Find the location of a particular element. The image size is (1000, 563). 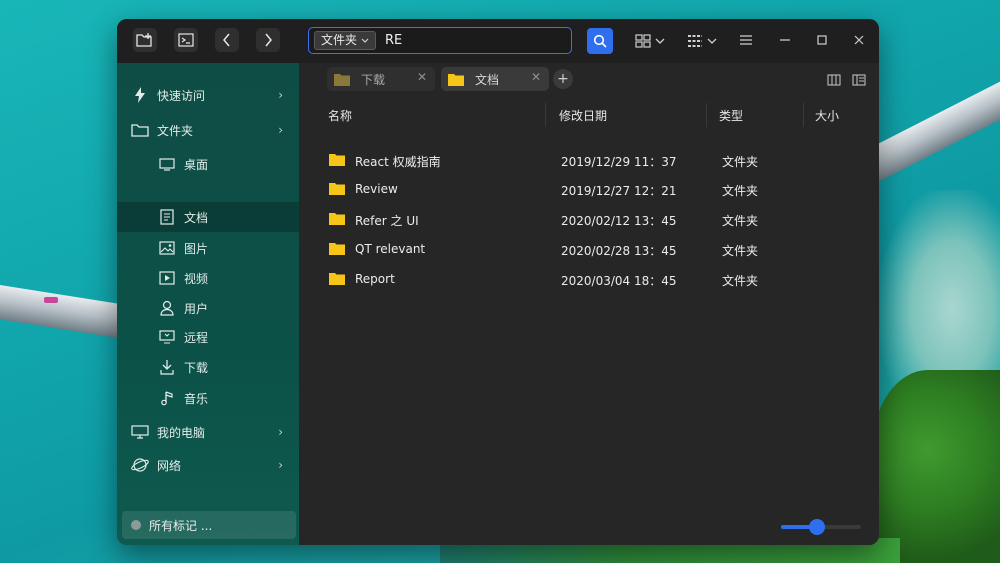

close-button is located at coordinates (859, 40).